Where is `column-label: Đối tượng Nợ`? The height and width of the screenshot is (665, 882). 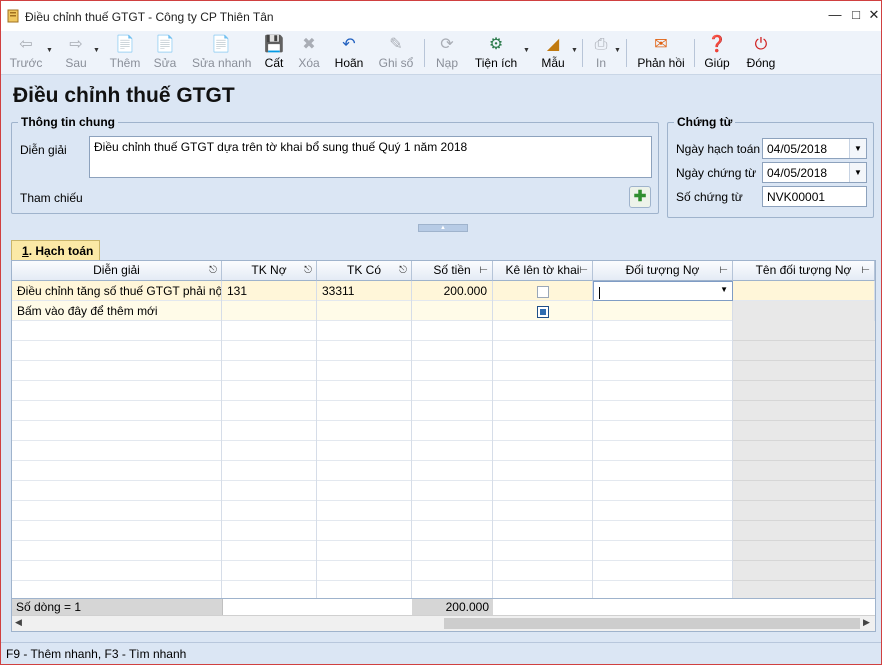 column-label: Đối tượng Nợ is located at coordinates (662, 270).